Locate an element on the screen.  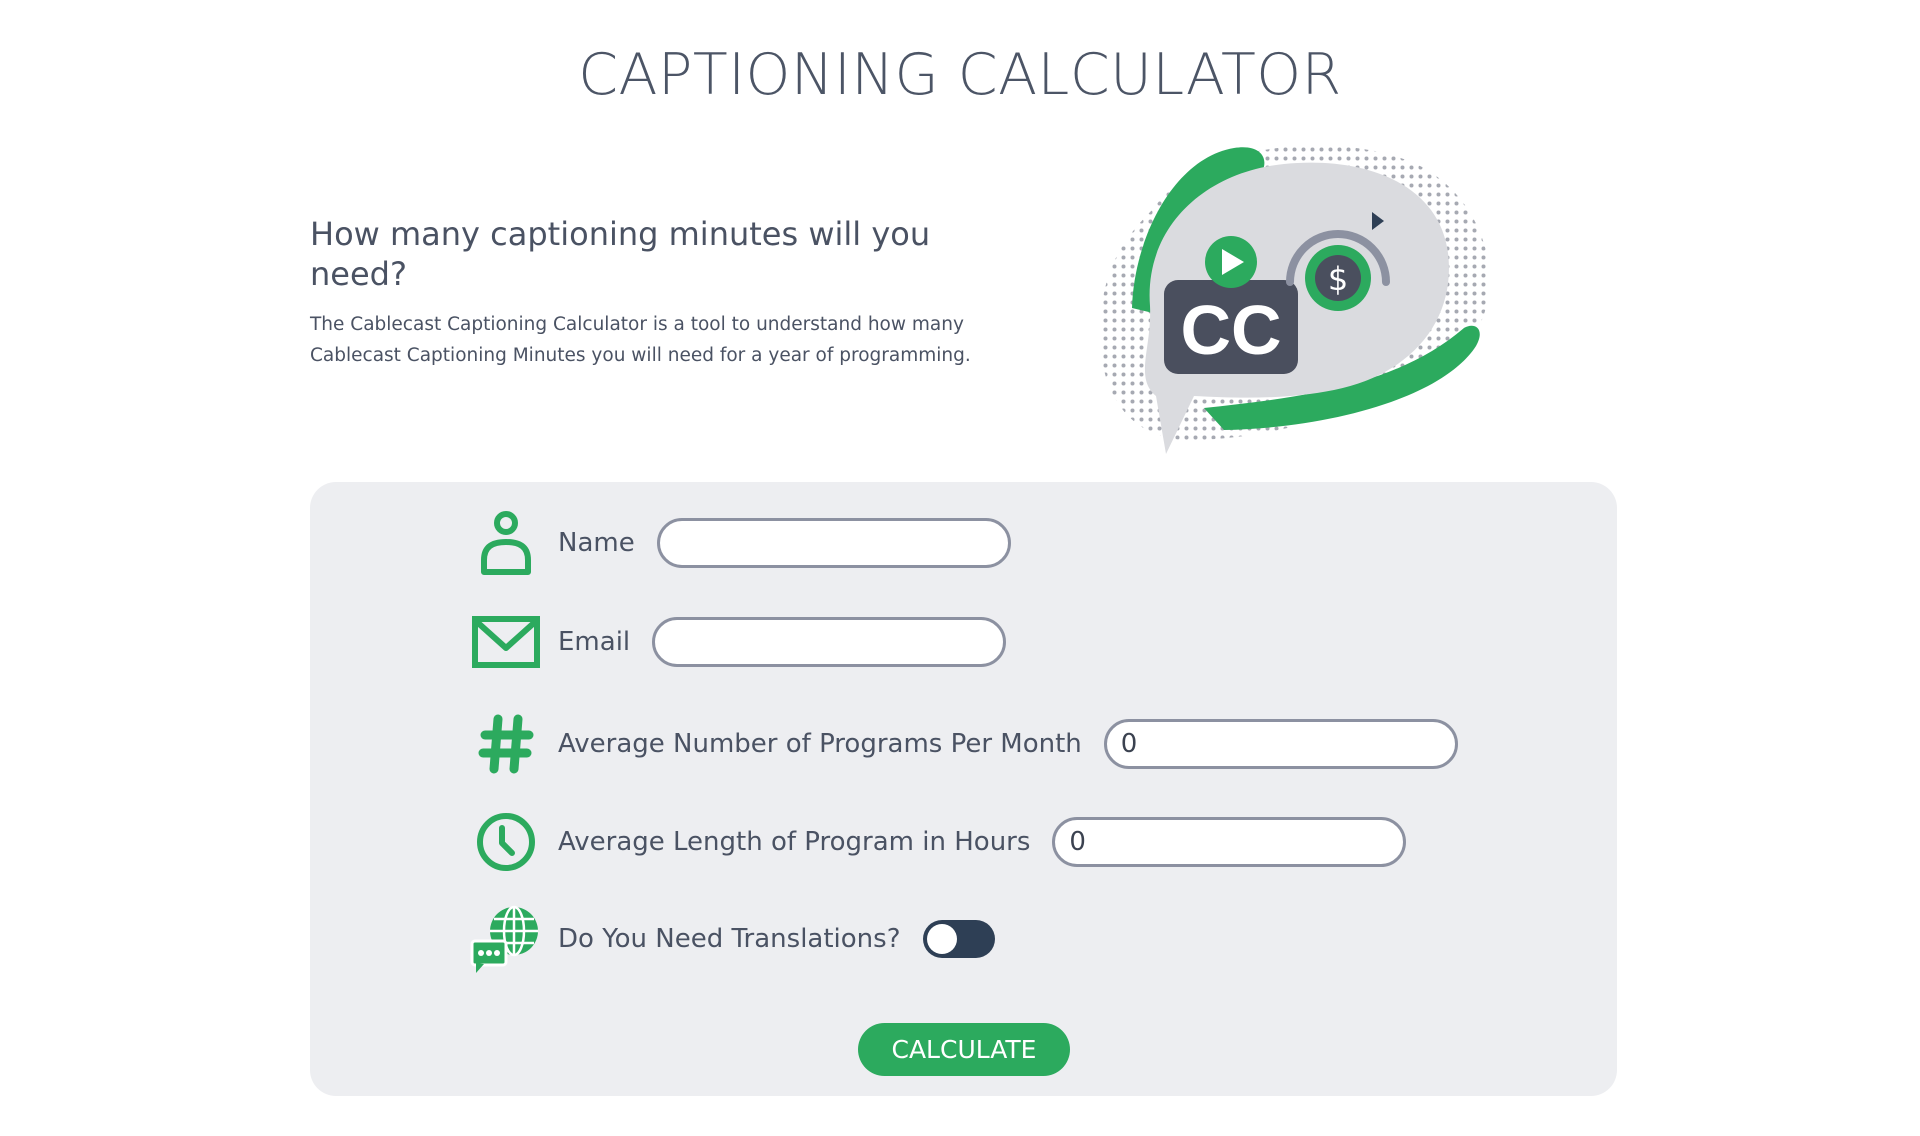
programs-per-month-row: Average Number of Programs Per Month is located at coordinates (964, 744).